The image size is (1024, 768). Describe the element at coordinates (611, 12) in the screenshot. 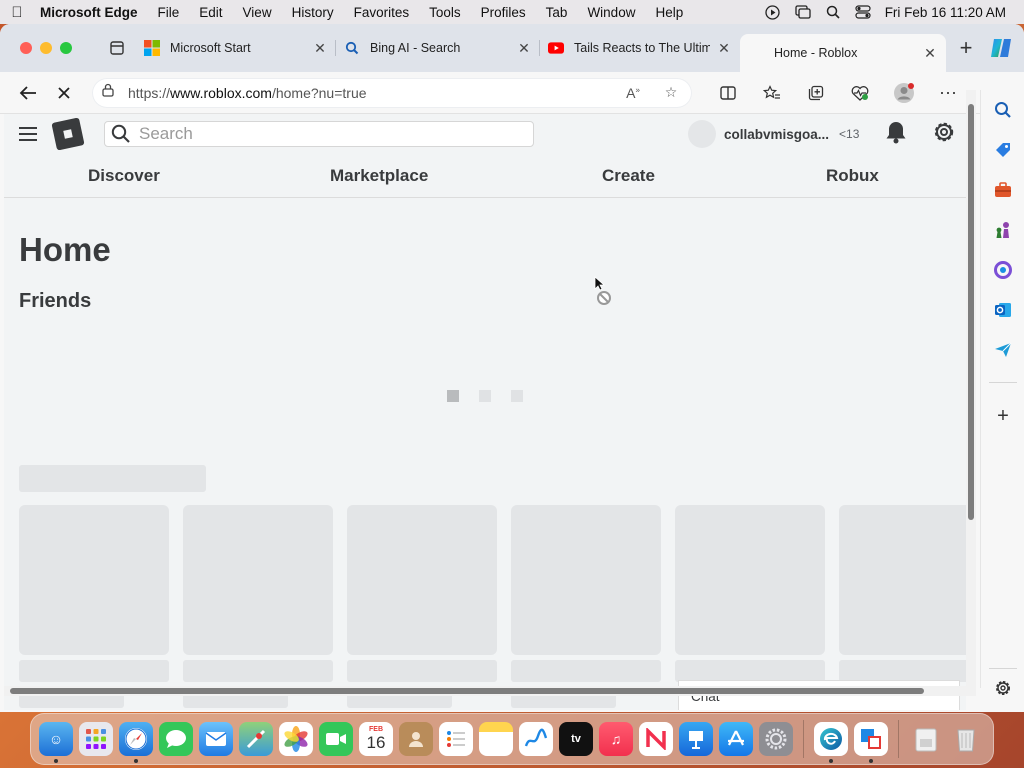

I see `menu-window: Window` at that location.